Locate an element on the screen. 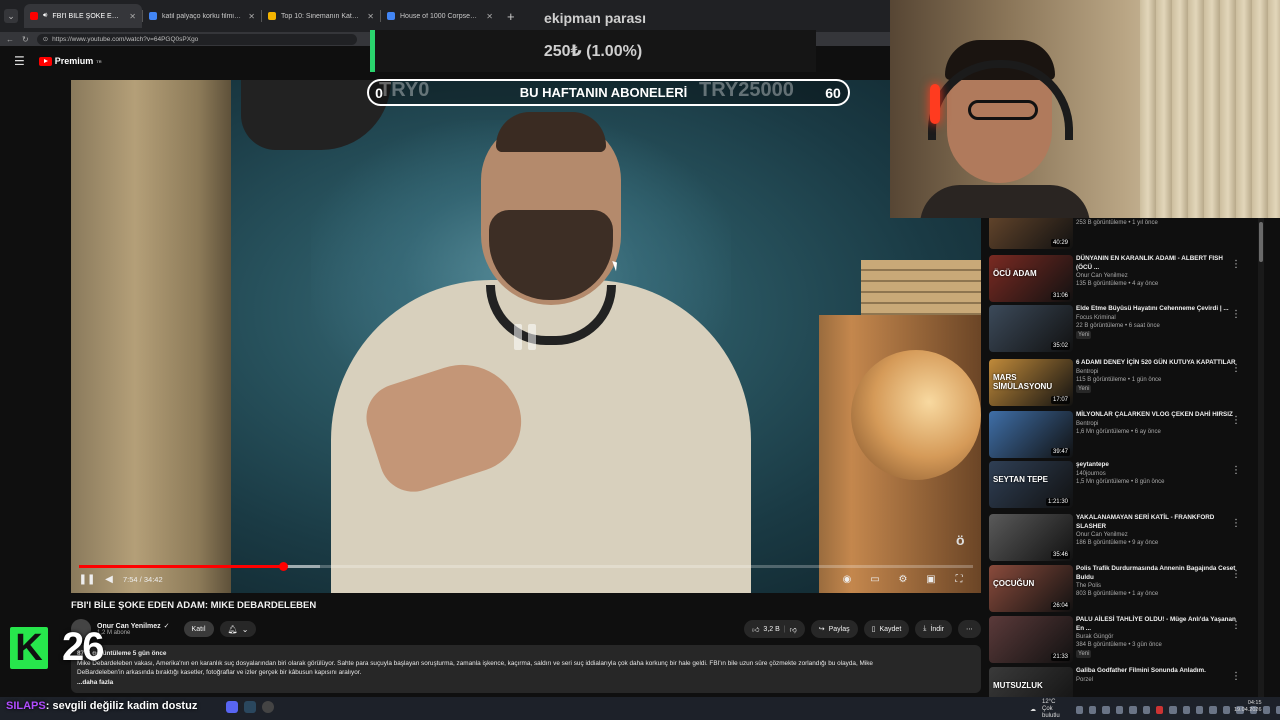 This screenshot has width=1280, height=720. subs-title: BU HAFTANIN ABONELERİ is located at coordinates (603, 92).